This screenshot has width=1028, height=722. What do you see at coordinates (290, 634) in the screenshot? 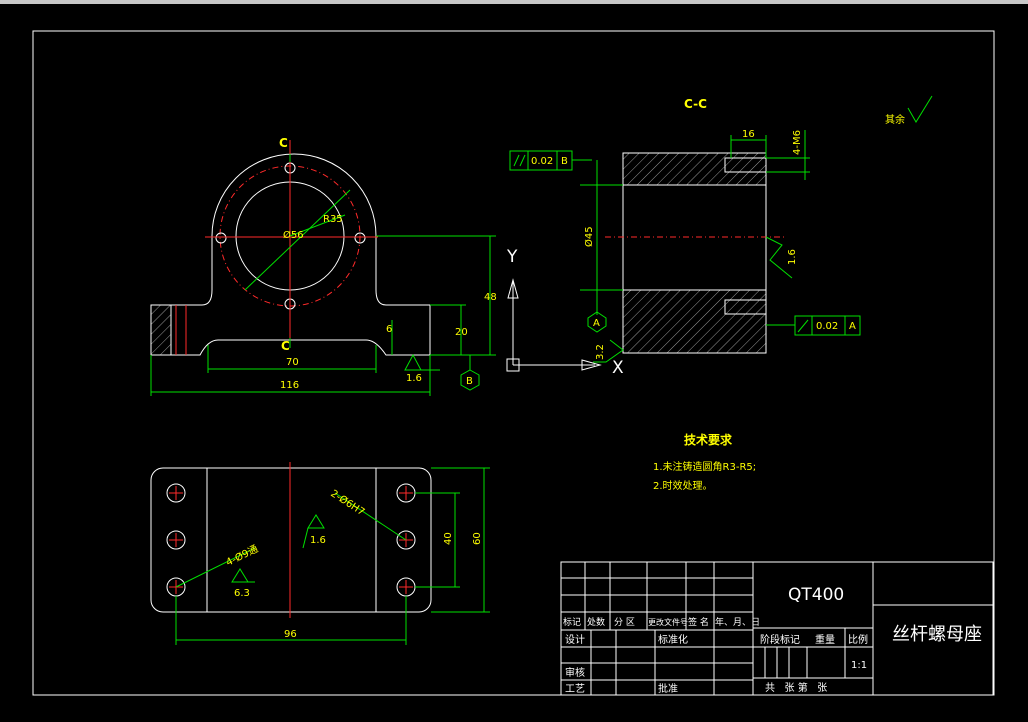
I see `dim-96: 96` at bounding box center [290, 634].